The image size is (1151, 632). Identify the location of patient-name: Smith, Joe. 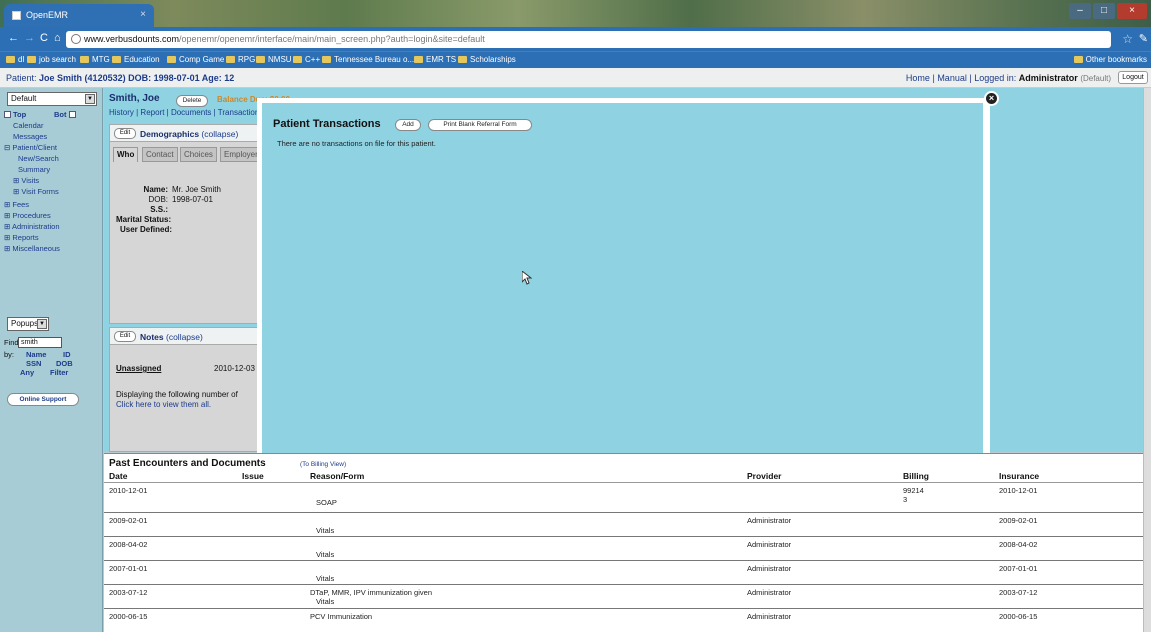
(134, 98).